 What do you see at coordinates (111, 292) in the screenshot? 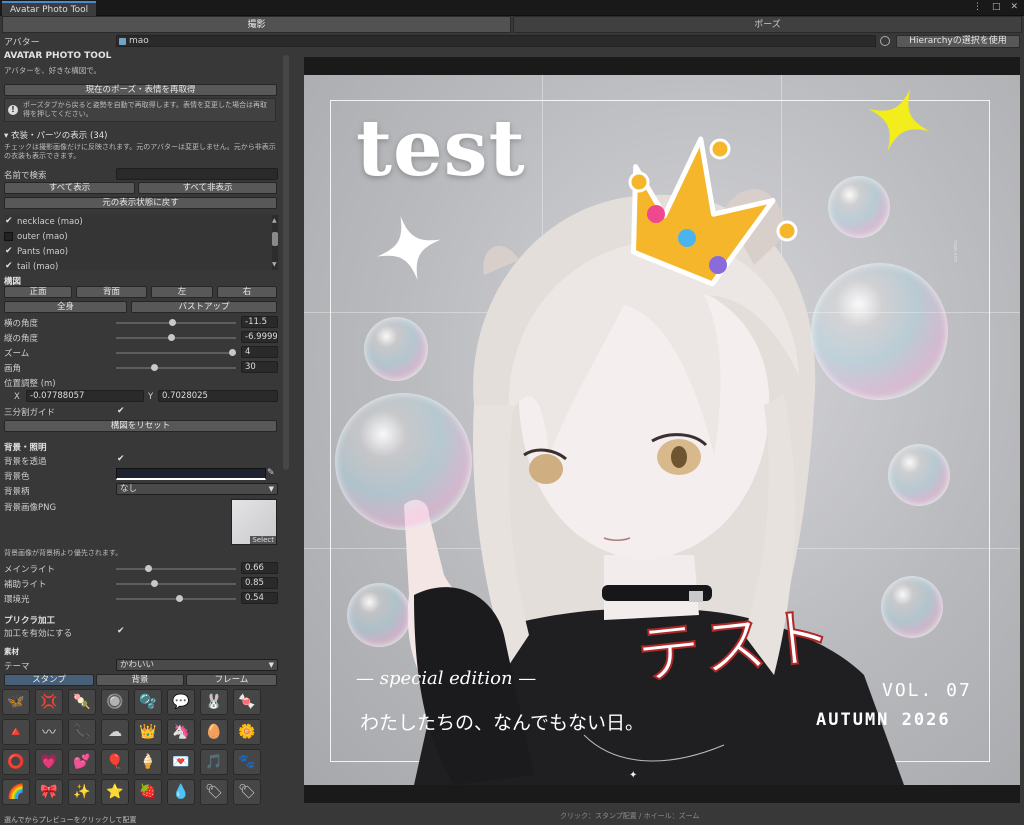
I see `view-back-button: 背面` at bounding box center [111, 292].